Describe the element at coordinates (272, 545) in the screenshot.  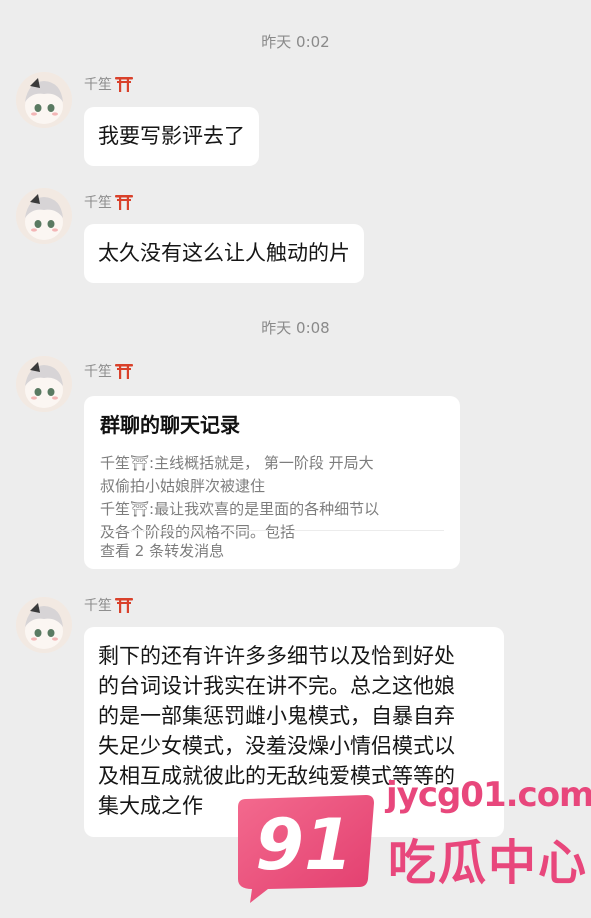
I see `view-forwarded-link: 查看 2 条转发消息` at that location.